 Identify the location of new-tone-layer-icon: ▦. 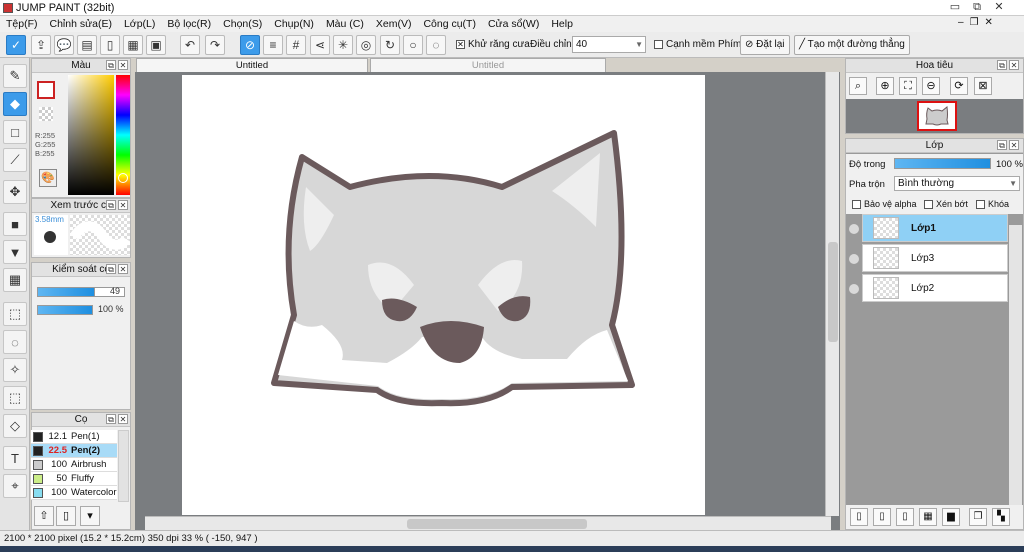
(928, 517).